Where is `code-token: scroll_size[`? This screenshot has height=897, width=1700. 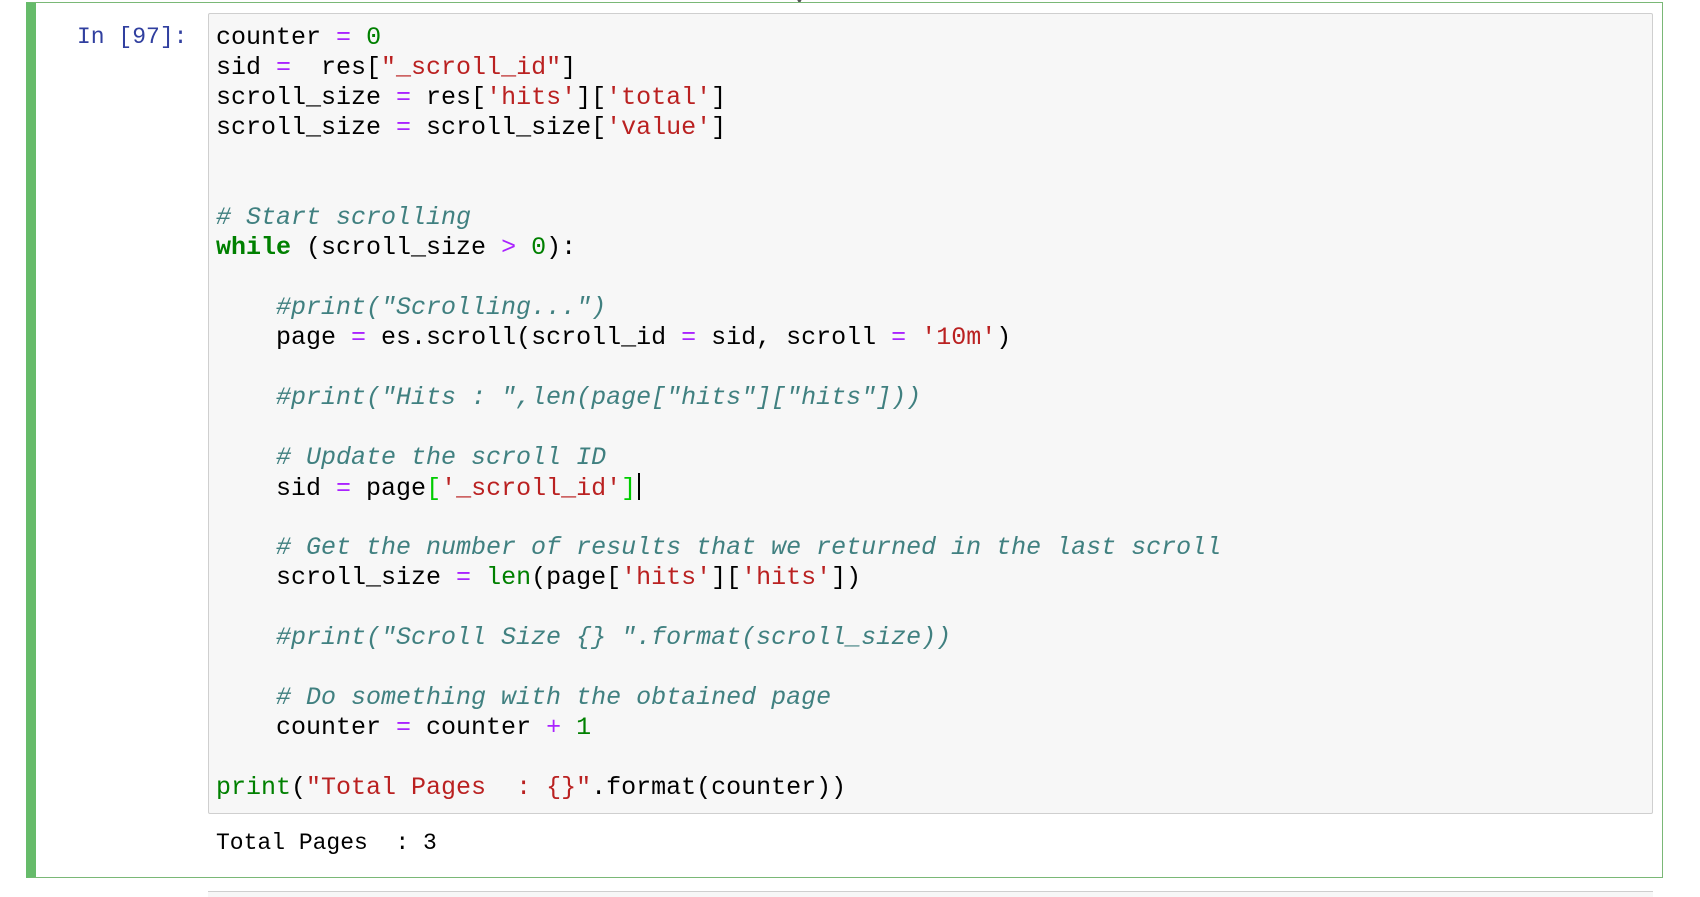 code-token: scroll_size[ is located at coordinates (509, 127).